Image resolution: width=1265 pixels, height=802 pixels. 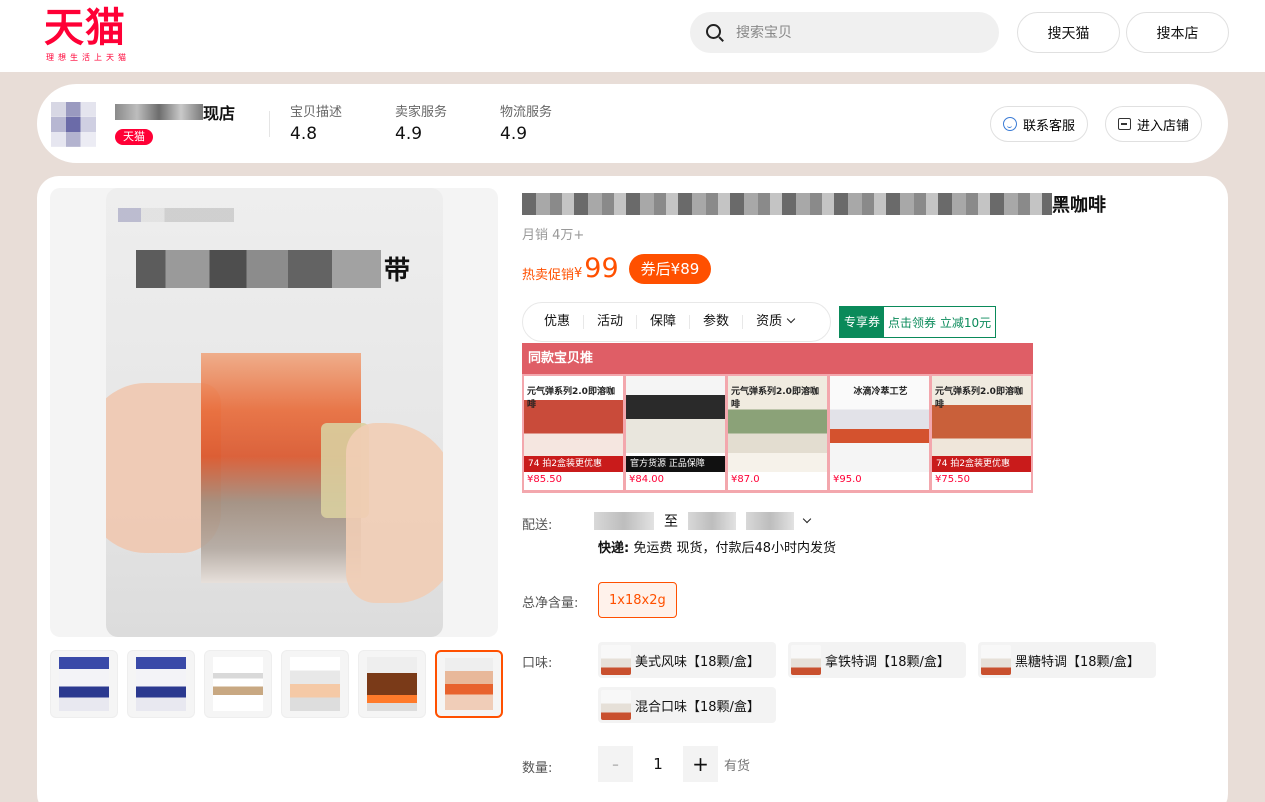 What do you see at coordinates (421, 112) in the screenshot?
I see `rating-label: 卖家服务` at bounding box center [421, 112].